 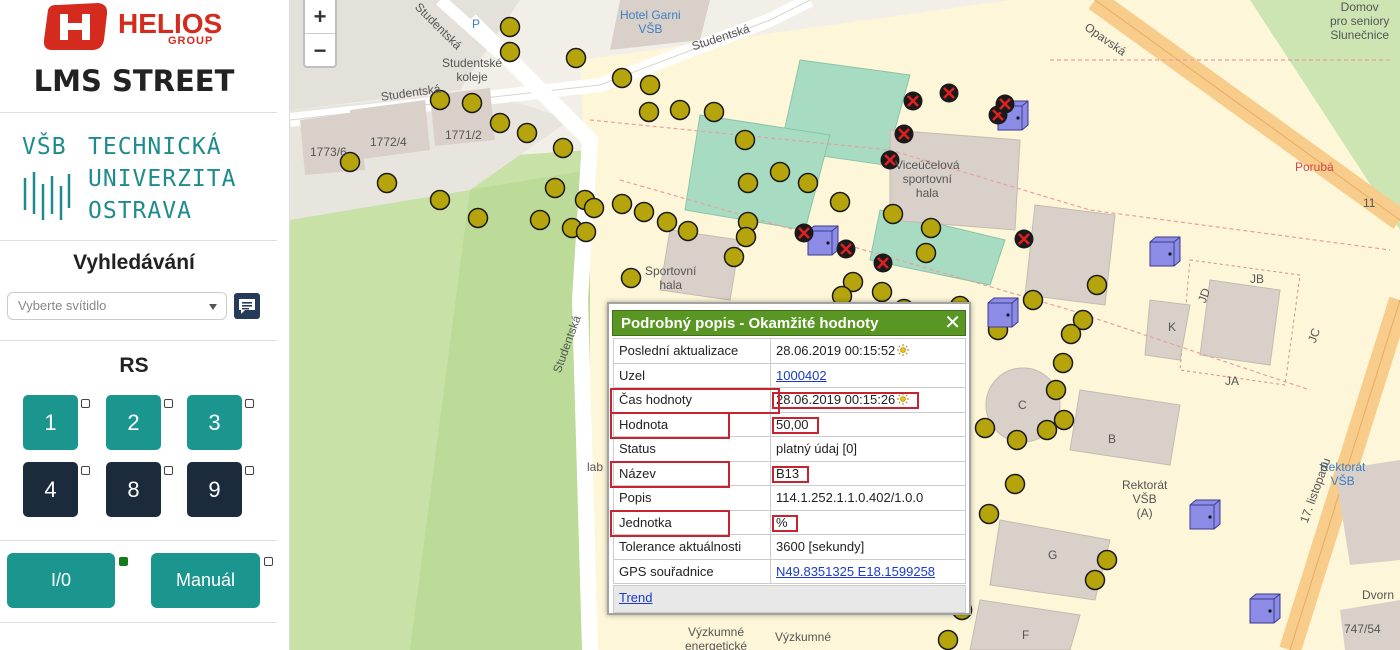 What do you see at coordinates (788, 473) in the screenshot?
I see `detail-value-text: B13` at bounding box center [788, 473].